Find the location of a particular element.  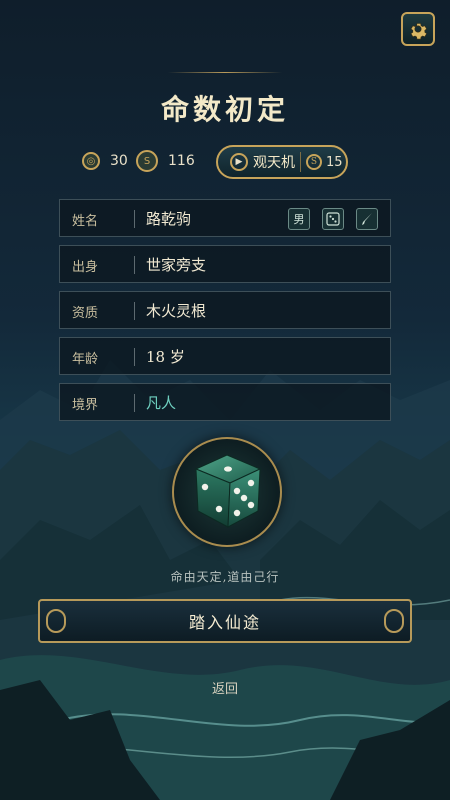

gold-coin-value: 116 is located at coordinates (181, 161).